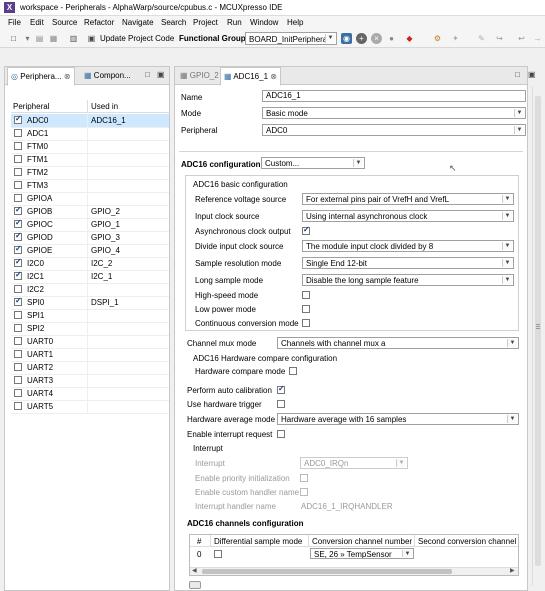 This screenshot has height=591, width=545. Describe the element at coordinates (53, 38) in the screenshot. I see `save-all-icon: ▦` at that location.